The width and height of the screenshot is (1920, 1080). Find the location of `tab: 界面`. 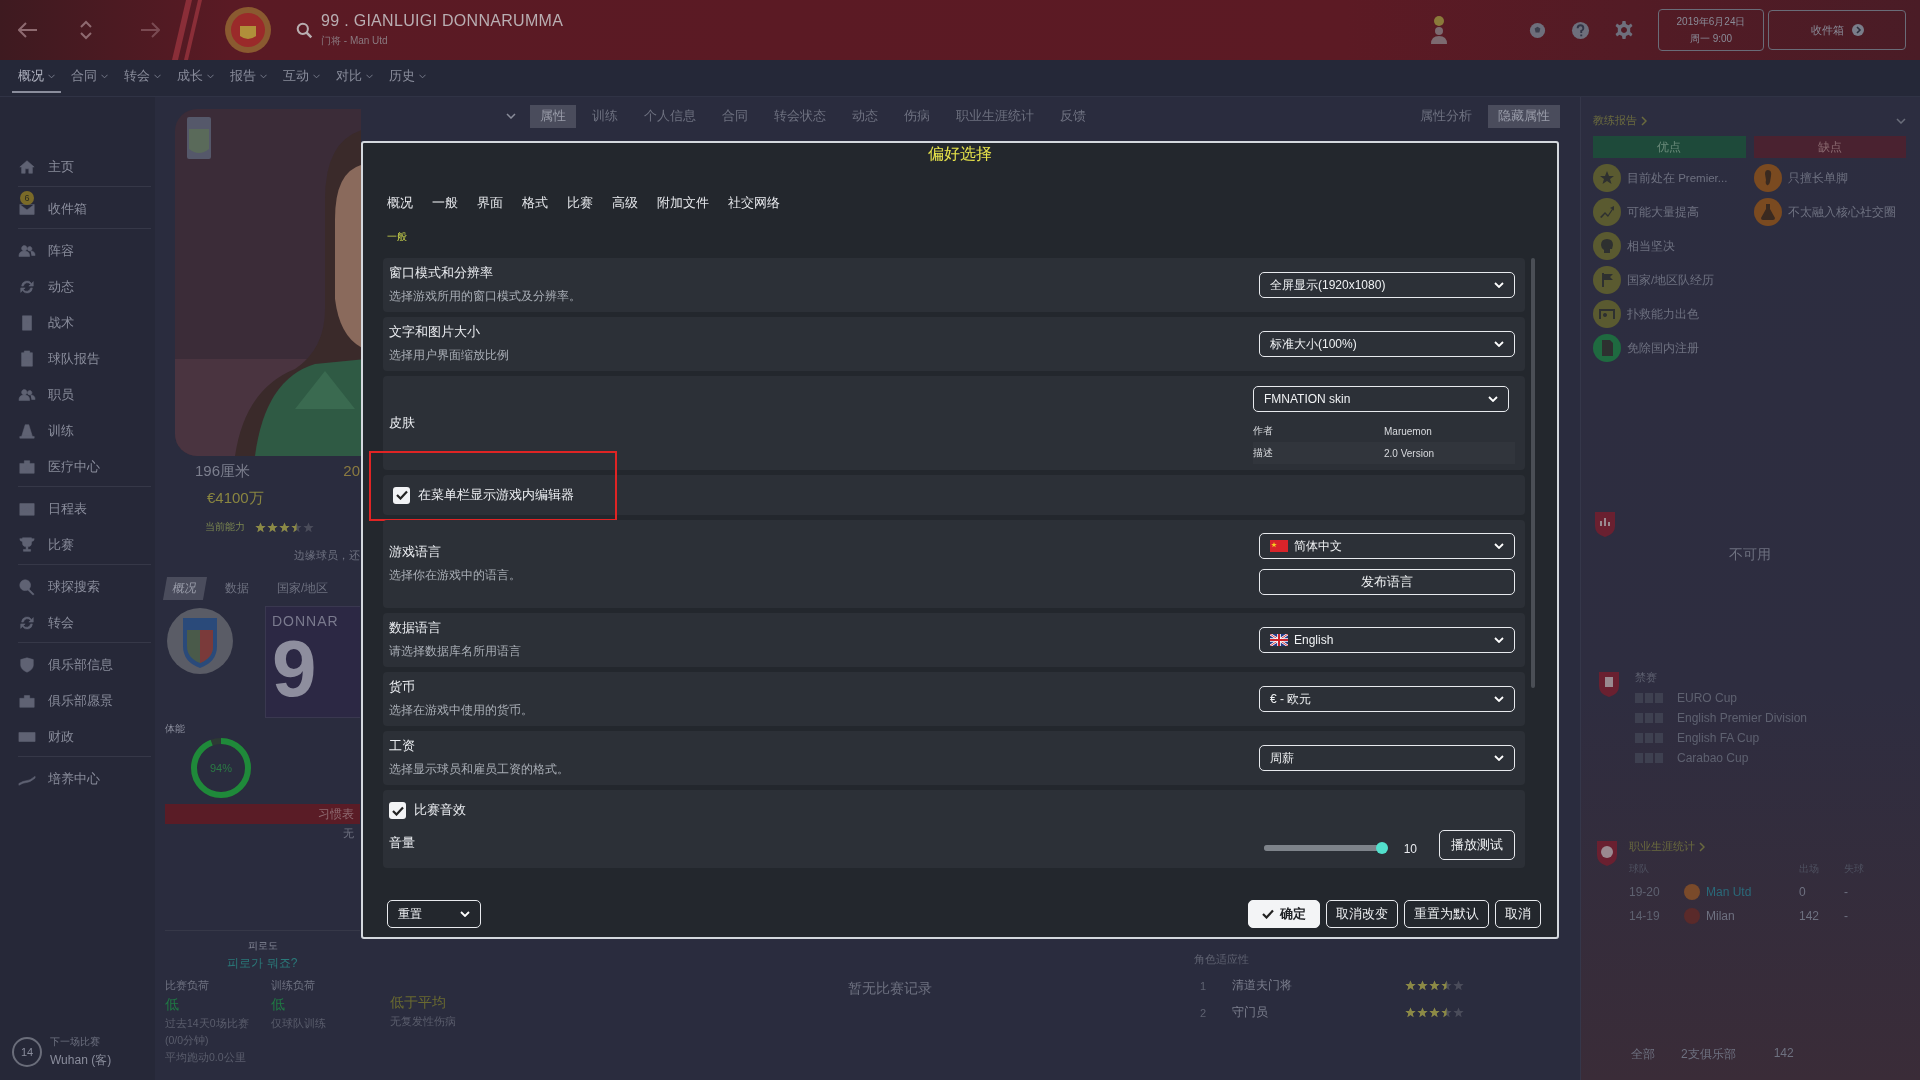

tab: 界面 is located at coordinates (490, 203).